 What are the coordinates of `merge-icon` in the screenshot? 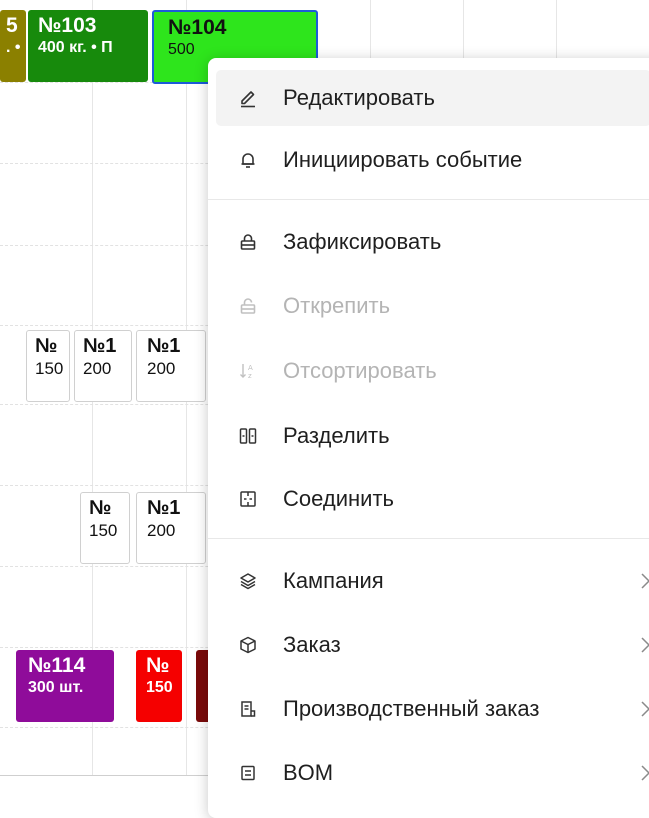 It's located at (248, 499).